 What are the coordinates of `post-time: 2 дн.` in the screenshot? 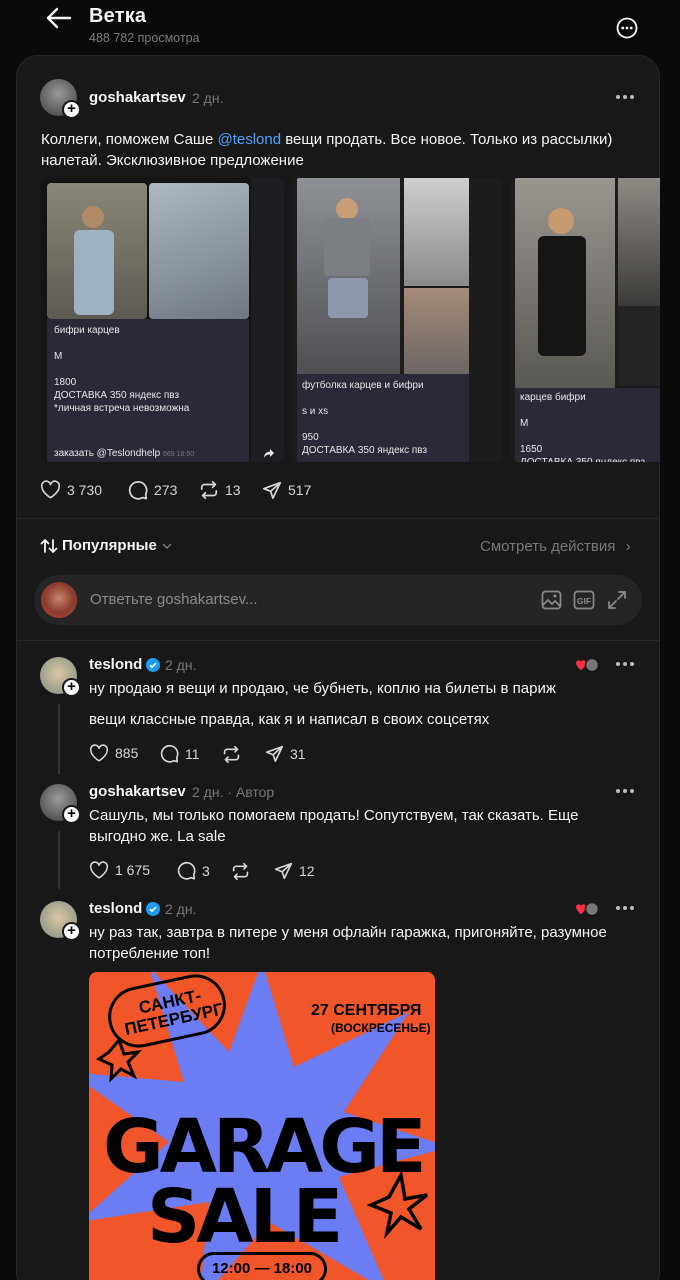 It's located at (208, 98).